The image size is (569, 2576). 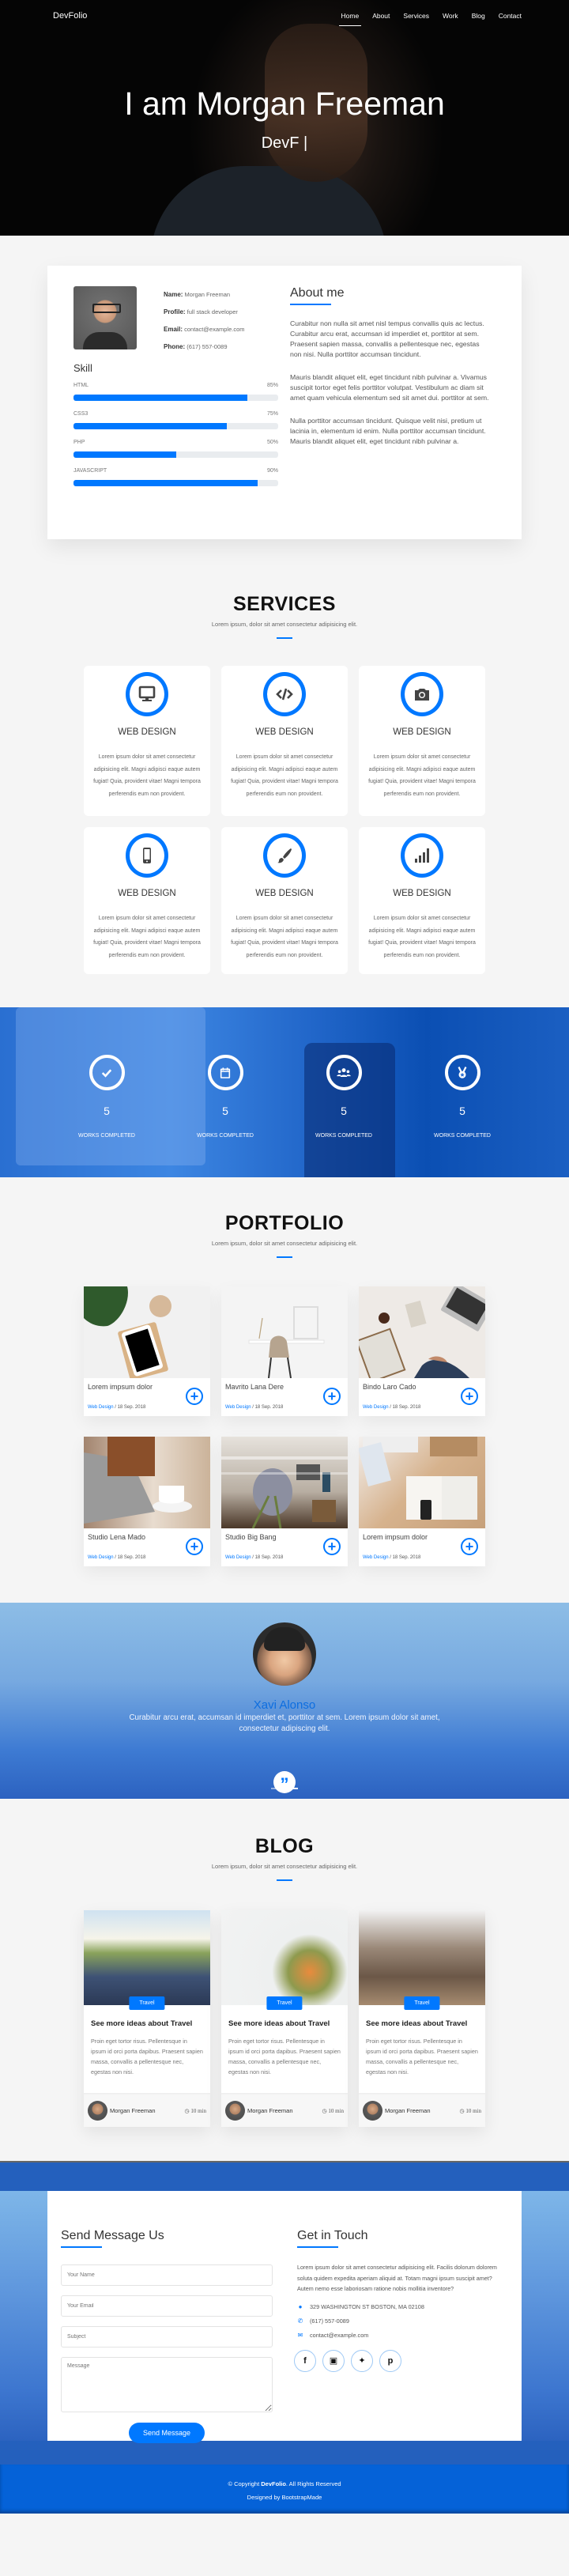 I want to click on users-icon, so click(x=344, y=1072).